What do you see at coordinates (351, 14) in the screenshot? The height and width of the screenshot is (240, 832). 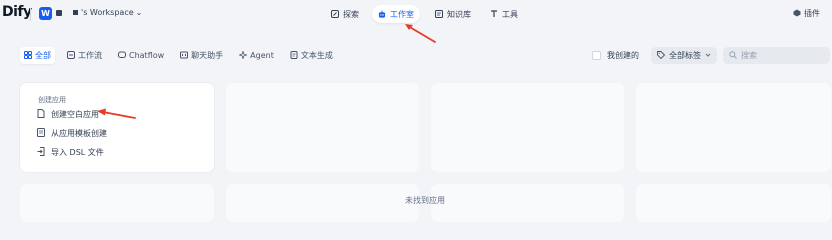 I see `nav-explore-label: 探索` at bounding box center [351, 14].